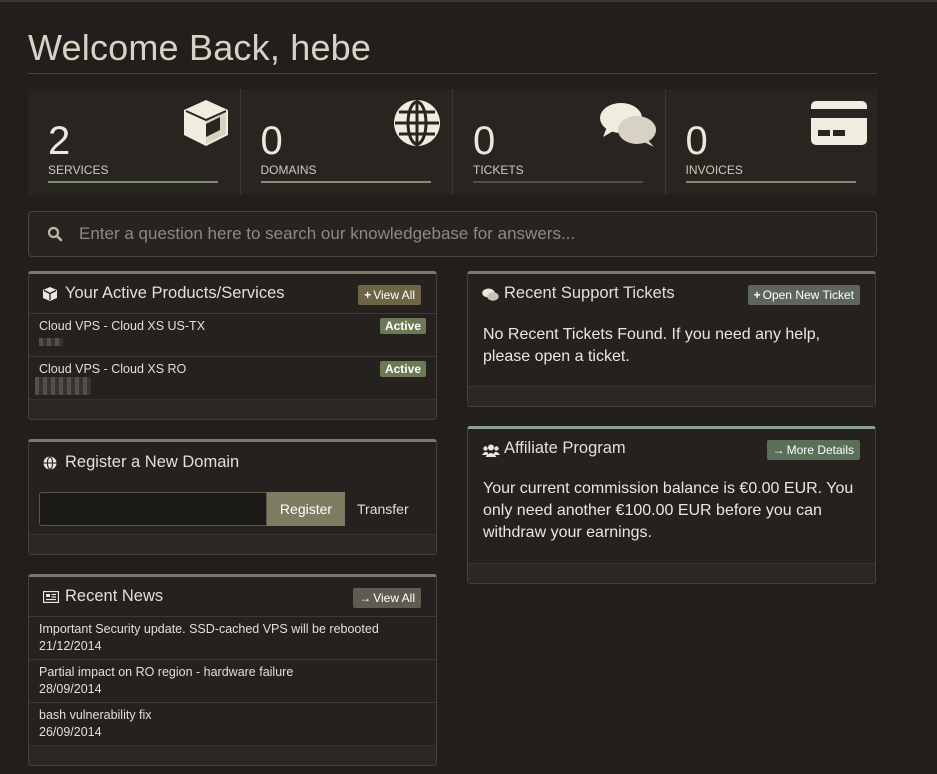  I want to click on stat-services-count: 2, so click(59, 141).